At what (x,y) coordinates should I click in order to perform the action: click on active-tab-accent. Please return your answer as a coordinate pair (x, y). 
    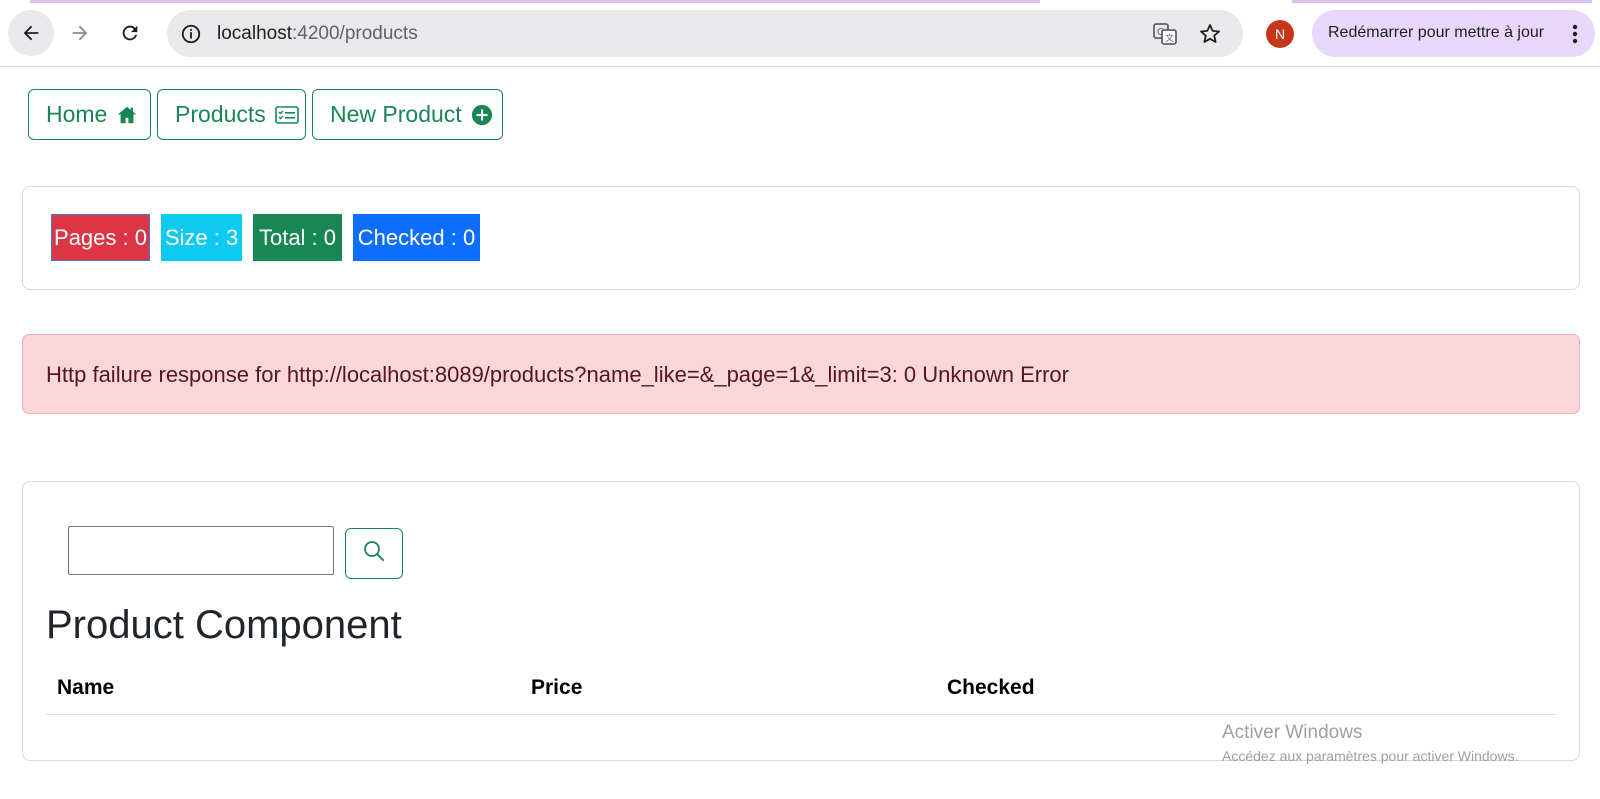
    Looking at the image, I should click on (535, 1).